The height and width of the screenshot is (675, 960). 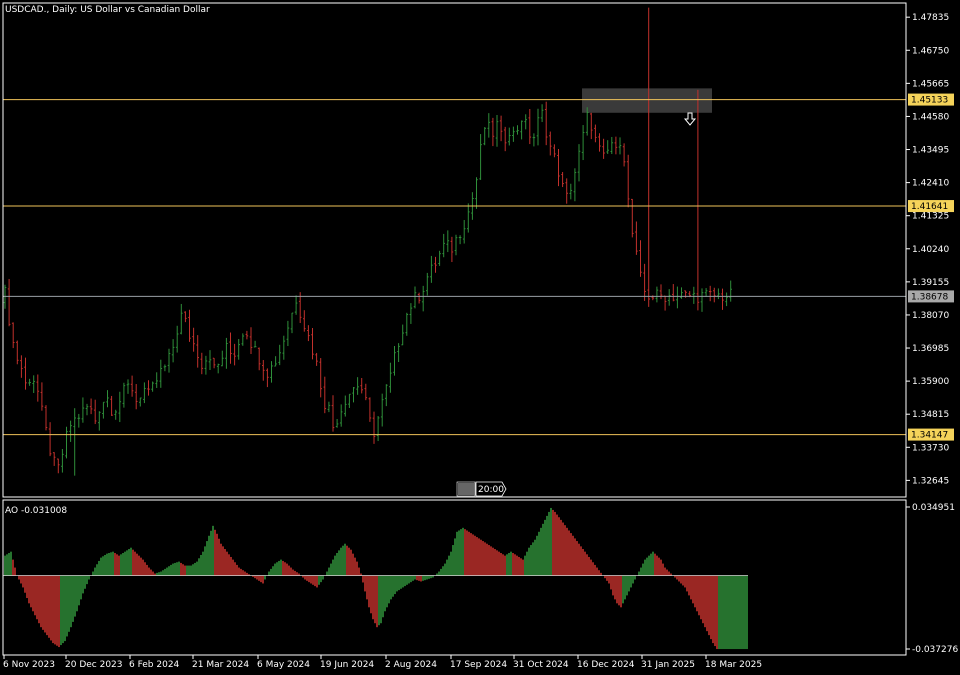 I want to click on time-marker-stripes, so click(x=466, y=489).